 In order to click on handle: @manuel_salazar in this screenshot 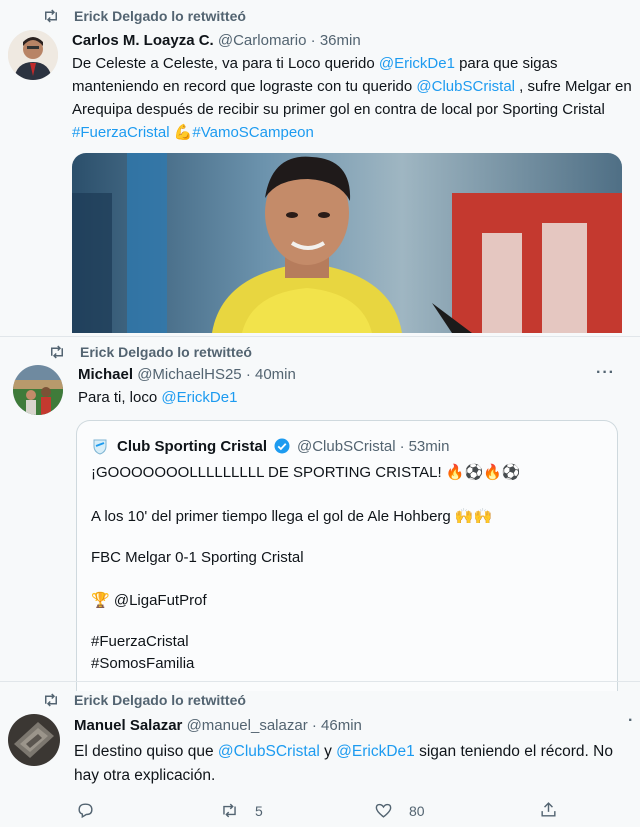, I will do `click(247, 725)`.